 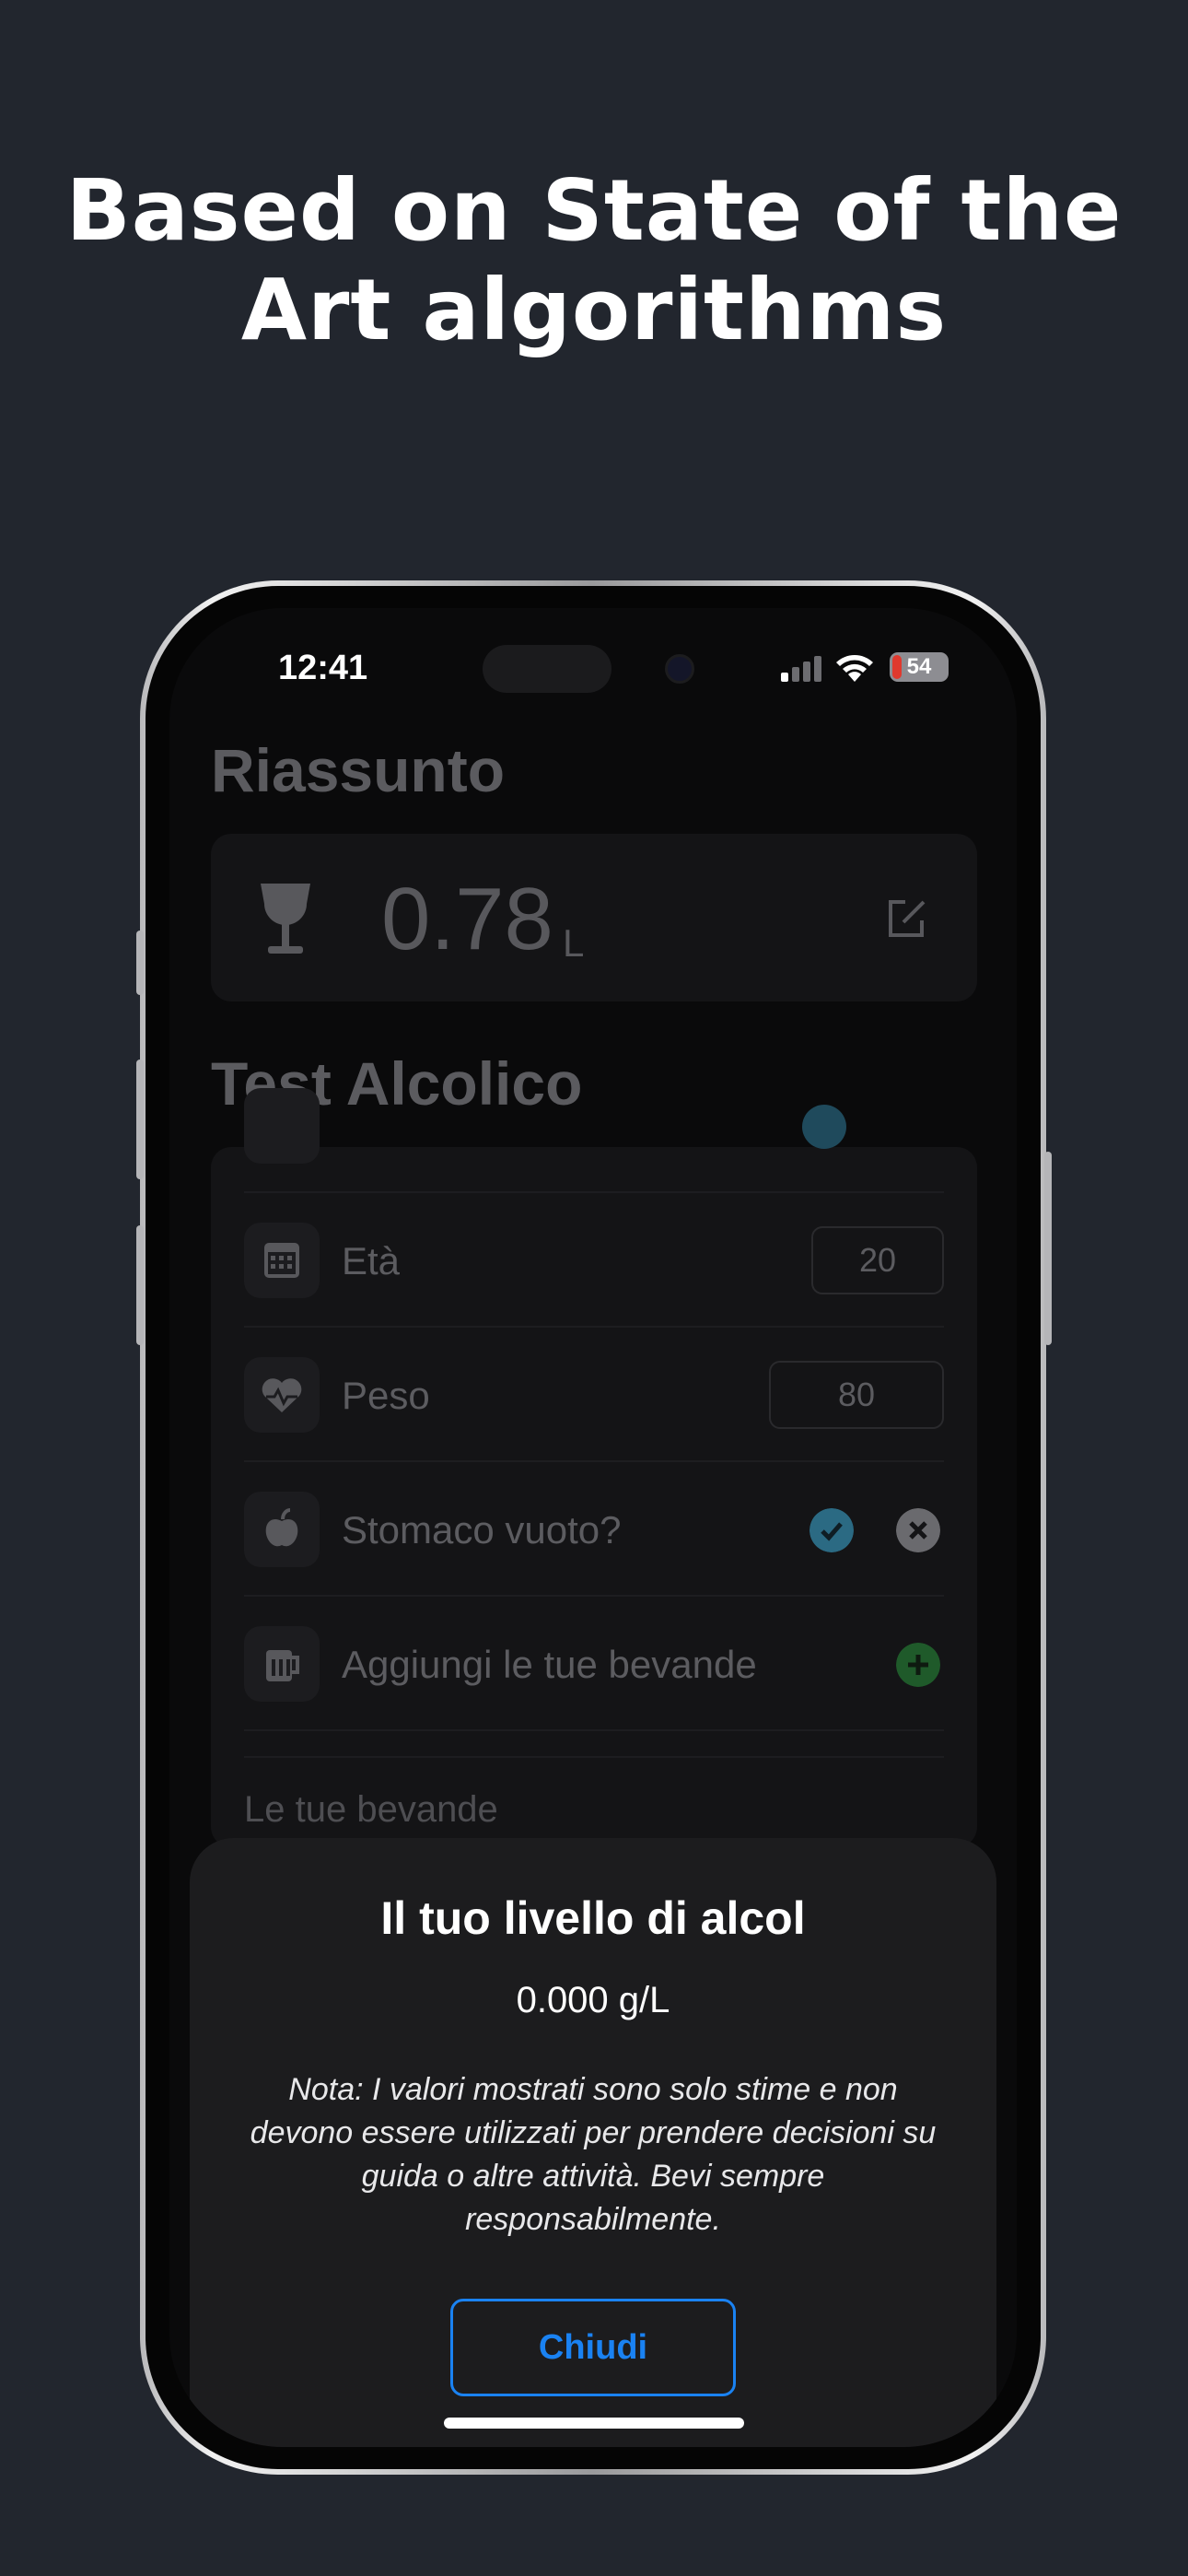 I want to click on summary-card: 0.78 L, so click(x=594, y=917).